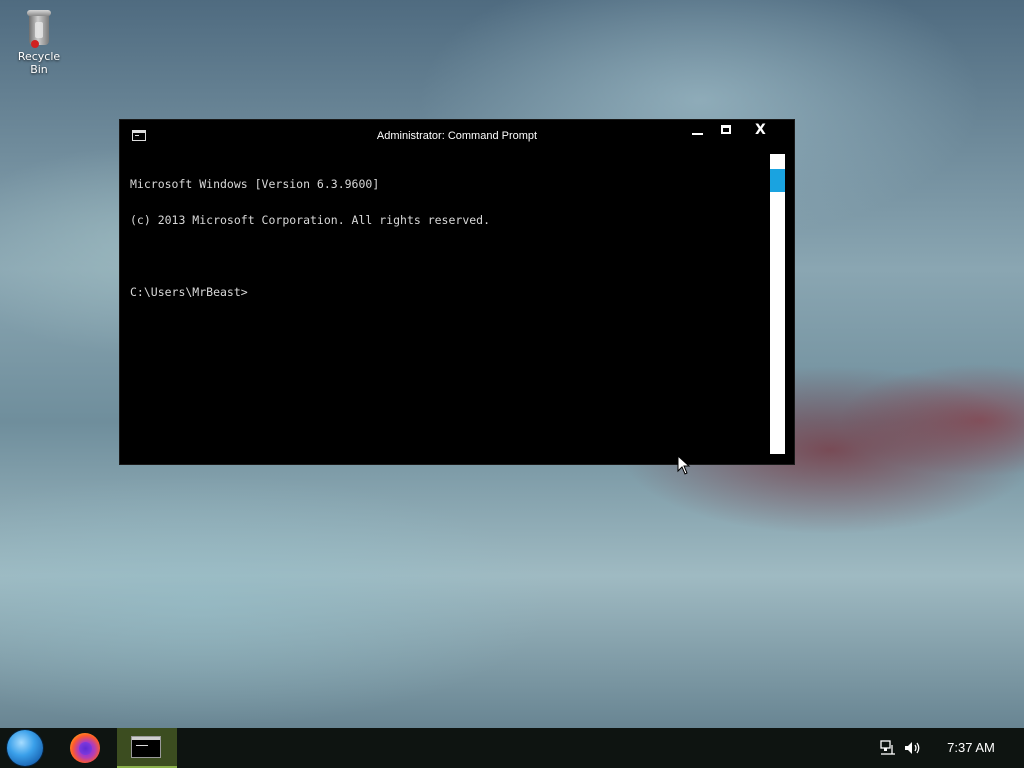 This screenshot has height=768, width=1024. What do you see at coordinates (888, 748) in the screenshot?
I see `network-icon` at bounding box center [888, 748].